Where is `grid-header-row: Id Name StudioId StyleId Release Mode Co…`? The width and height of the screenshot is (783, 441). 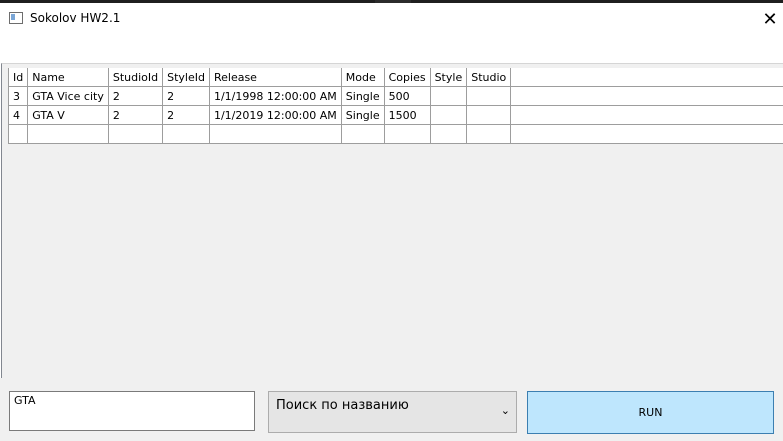
grid-header-row: Id Name StudioId StyleId Release Mode Co… is located at coordinates (395, 77).